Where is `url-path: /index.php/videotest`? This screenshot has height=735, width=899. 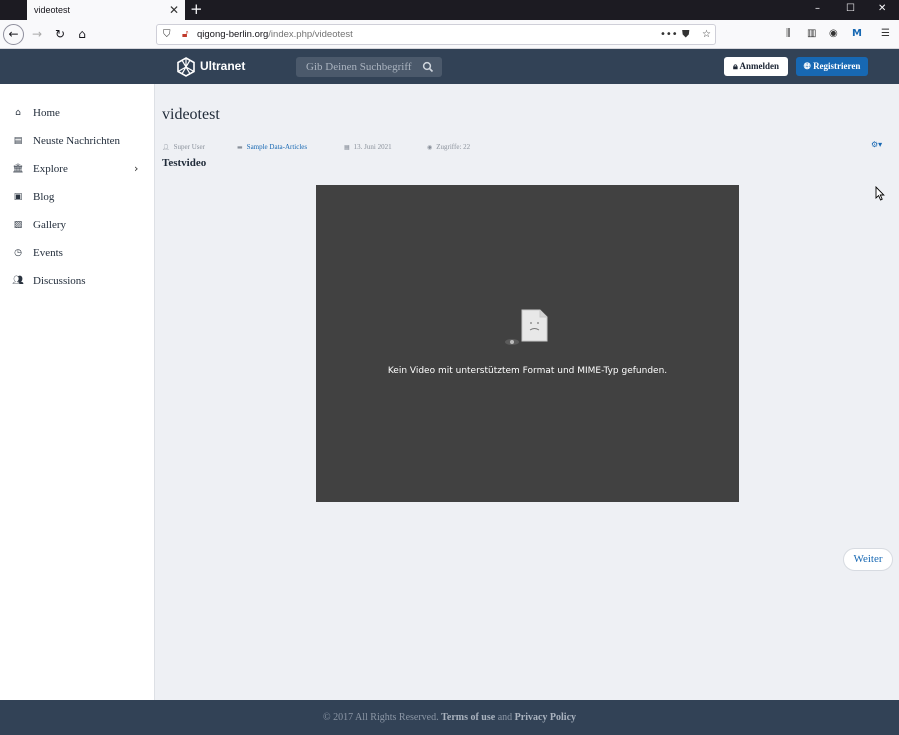 url-path: /index.php/videotest is located at coordinates (310, 34).